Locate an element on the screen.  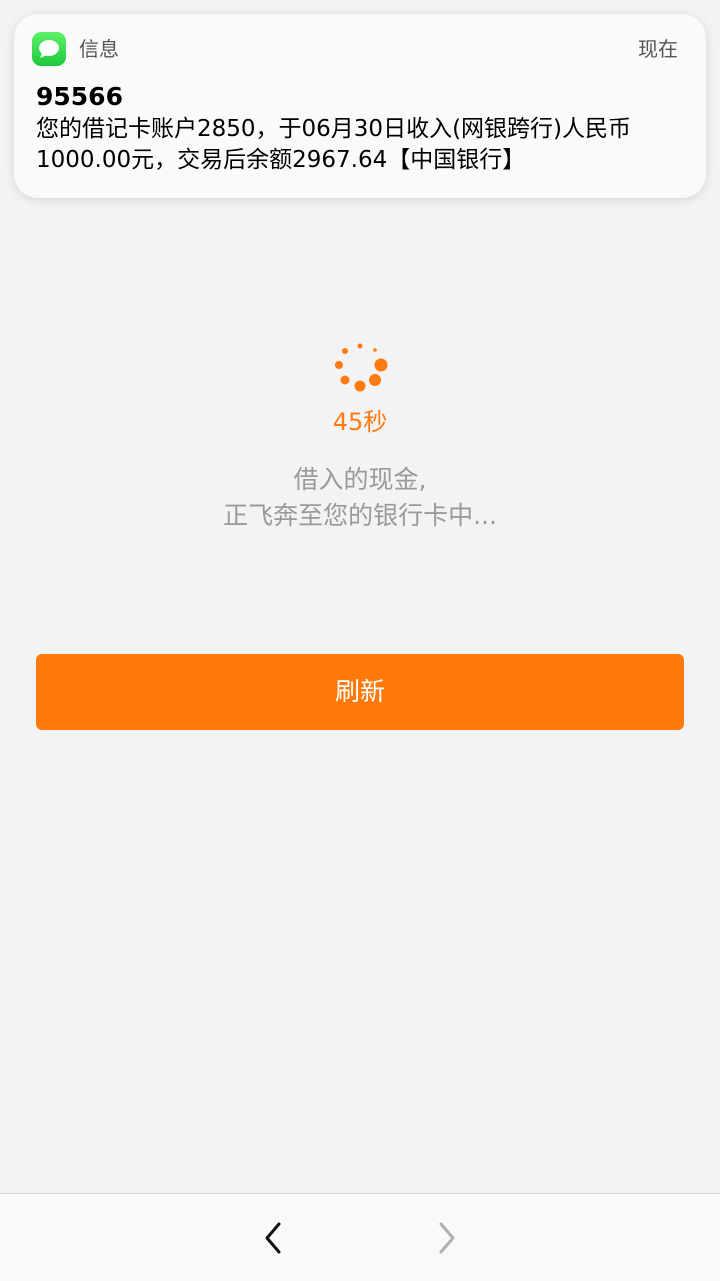
loading-message-line1: 借入的现金, is located at coordinates (360, 479).